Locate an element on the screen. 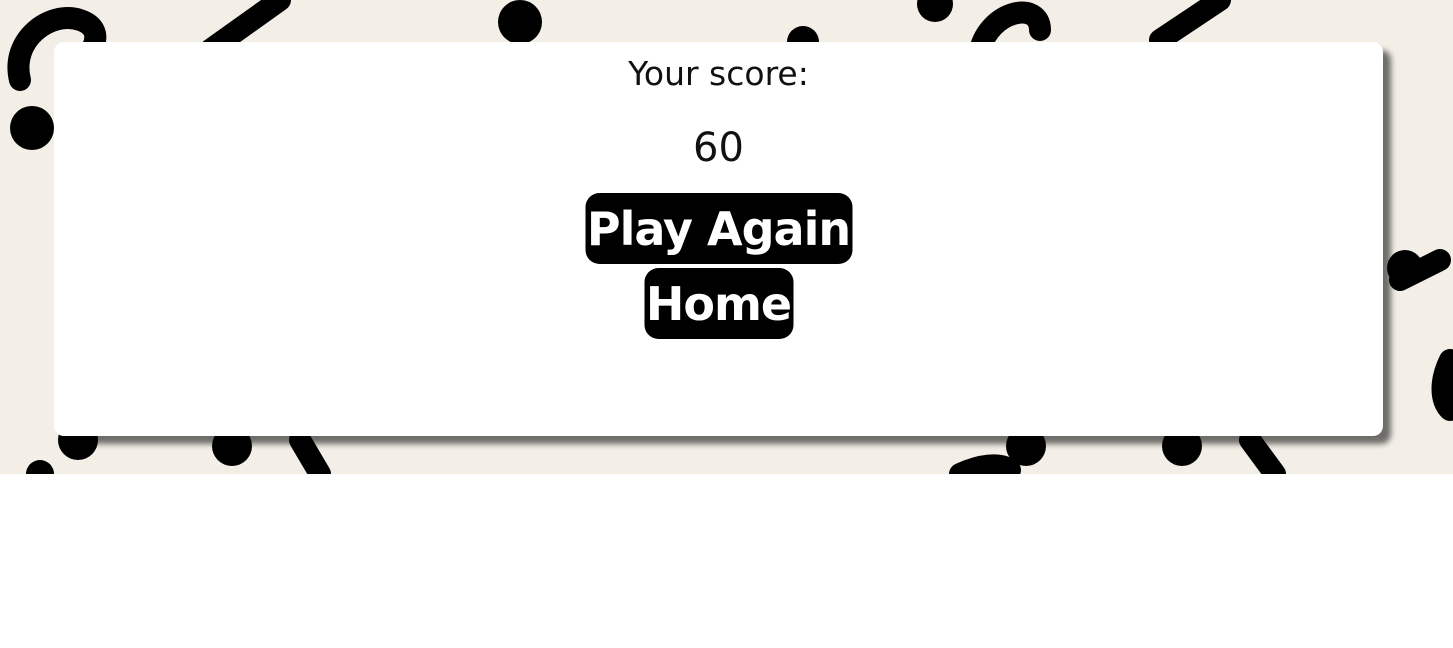 The image size is (1453, 648). home-button: Home is located at coordinates (718, 303).